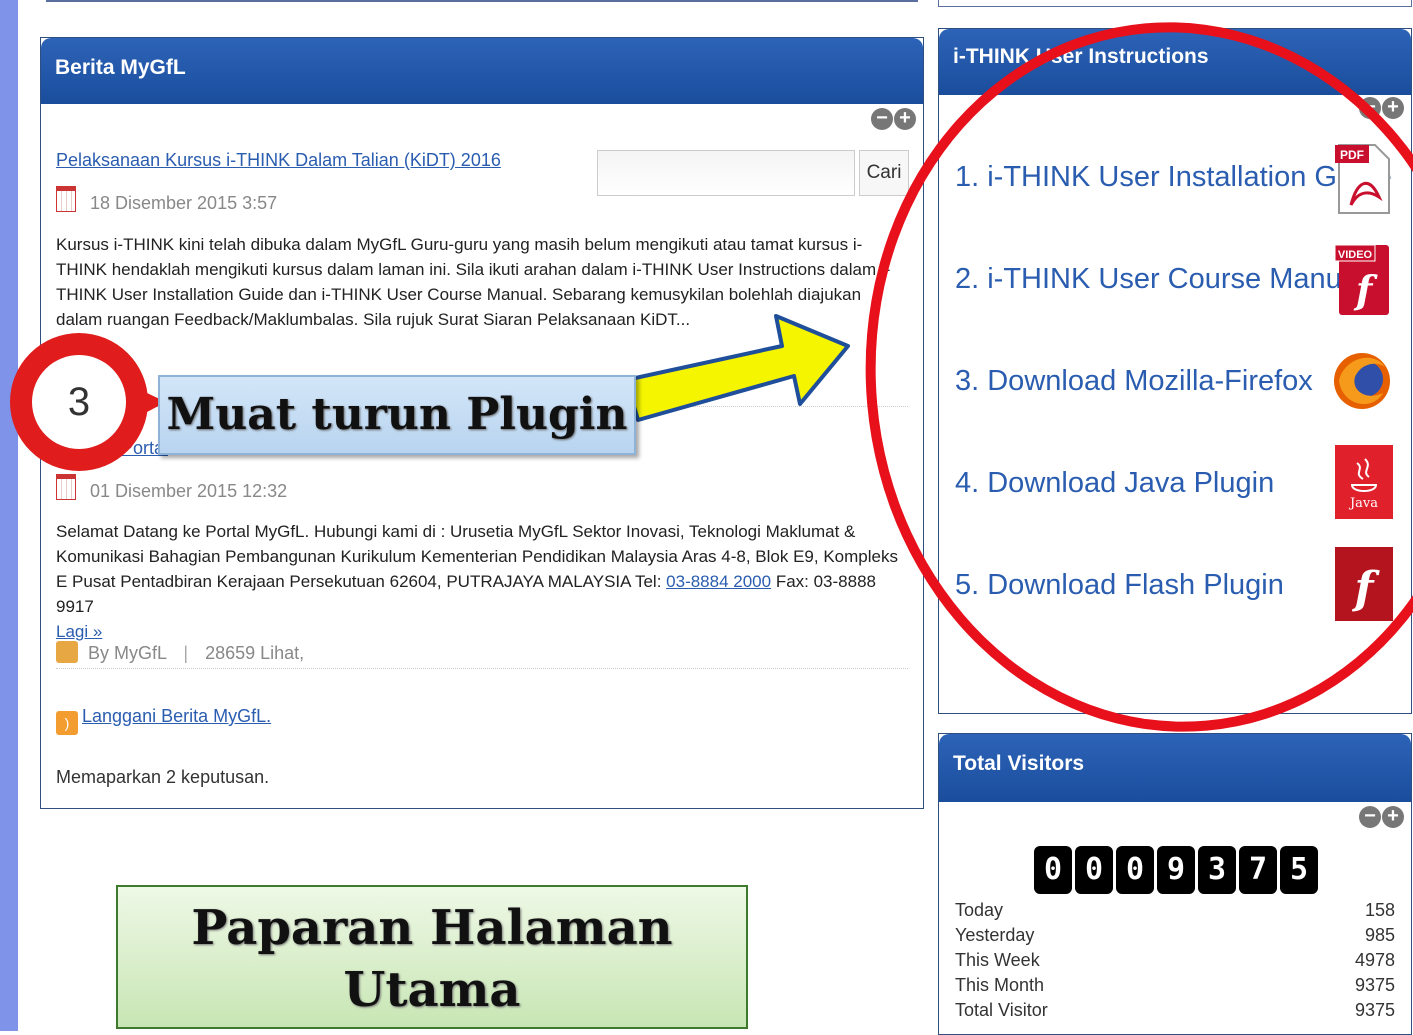 This screenshot has width=1413, height=1035. I want to click on stat-label: Total Visitor, so click(1001, 1010).